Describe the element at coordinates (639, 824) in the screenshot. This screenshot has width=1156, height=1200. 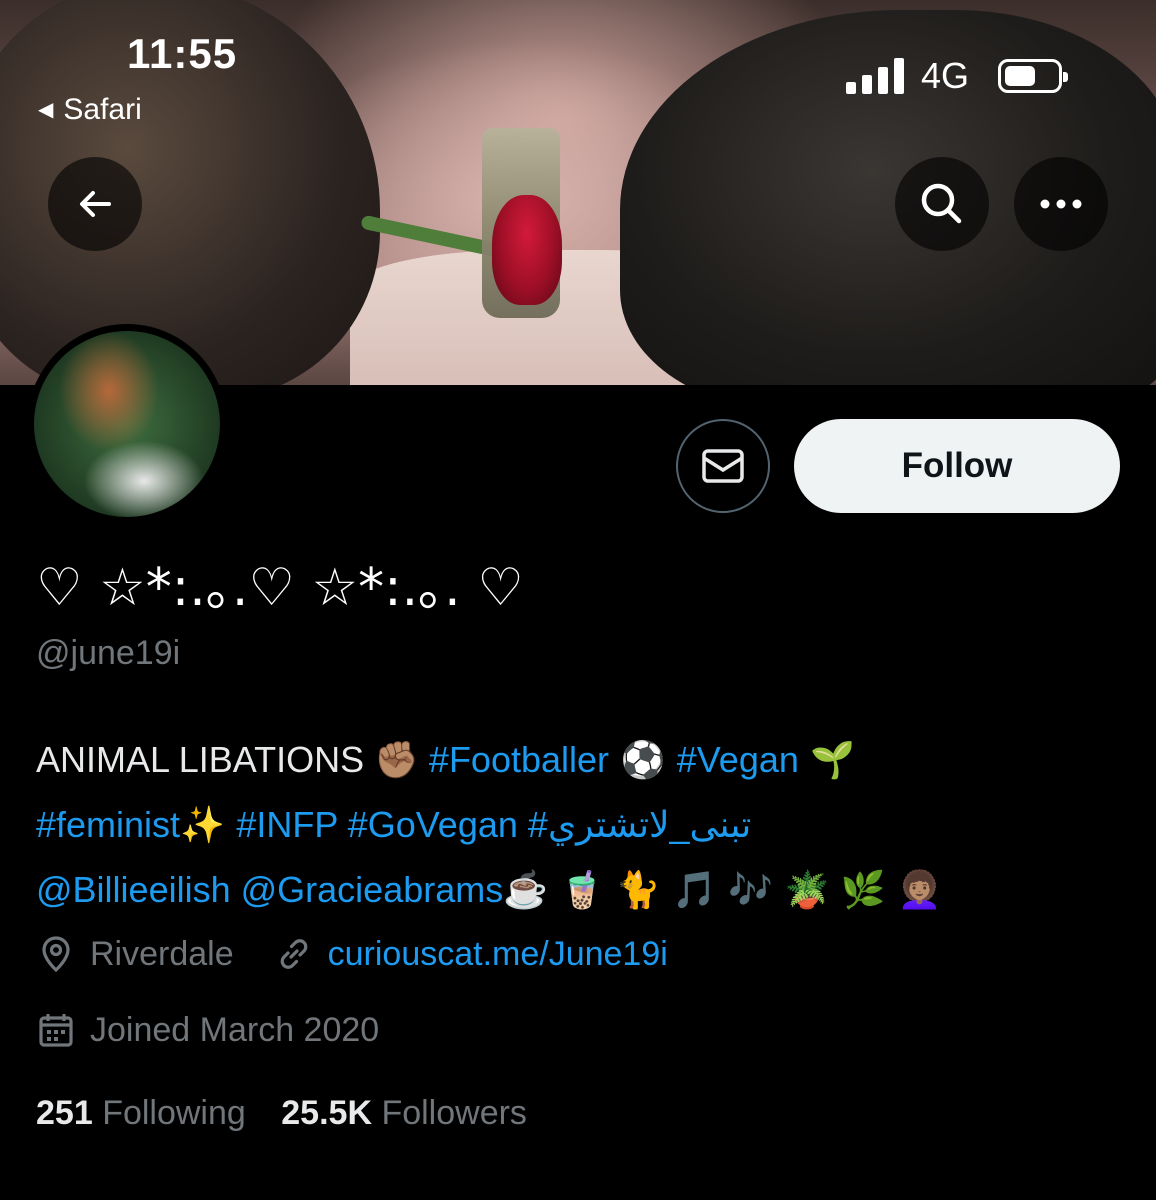
I see `hashtag-arabic-link: #تبنى_لاتشتري` at that location.